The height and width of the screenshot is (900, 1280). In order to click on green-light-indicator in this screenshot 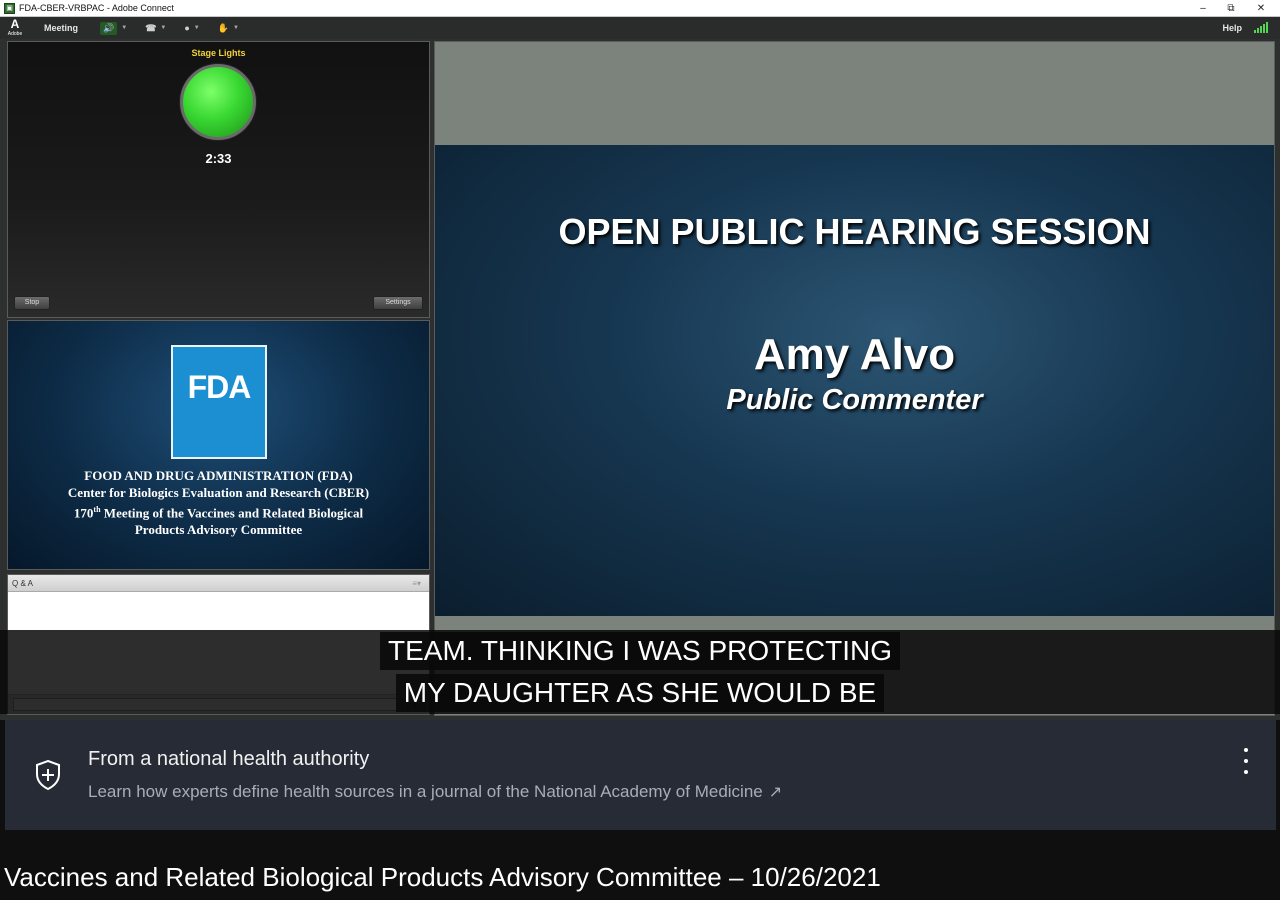, I will do `click(218, 102)`.